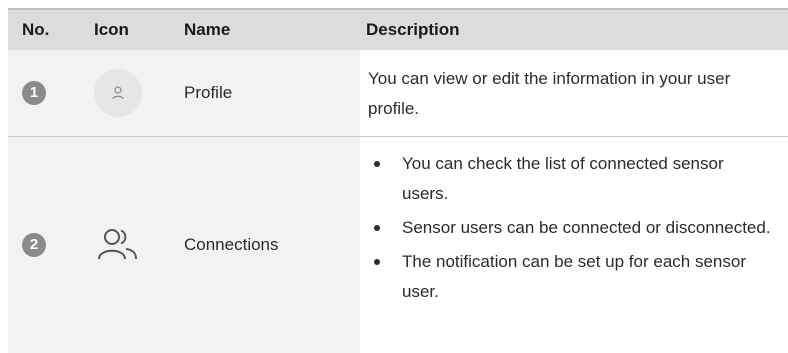 The image size is (788, 353). I want to click on row-left-cells: 1 Profile, so click(184, 93).